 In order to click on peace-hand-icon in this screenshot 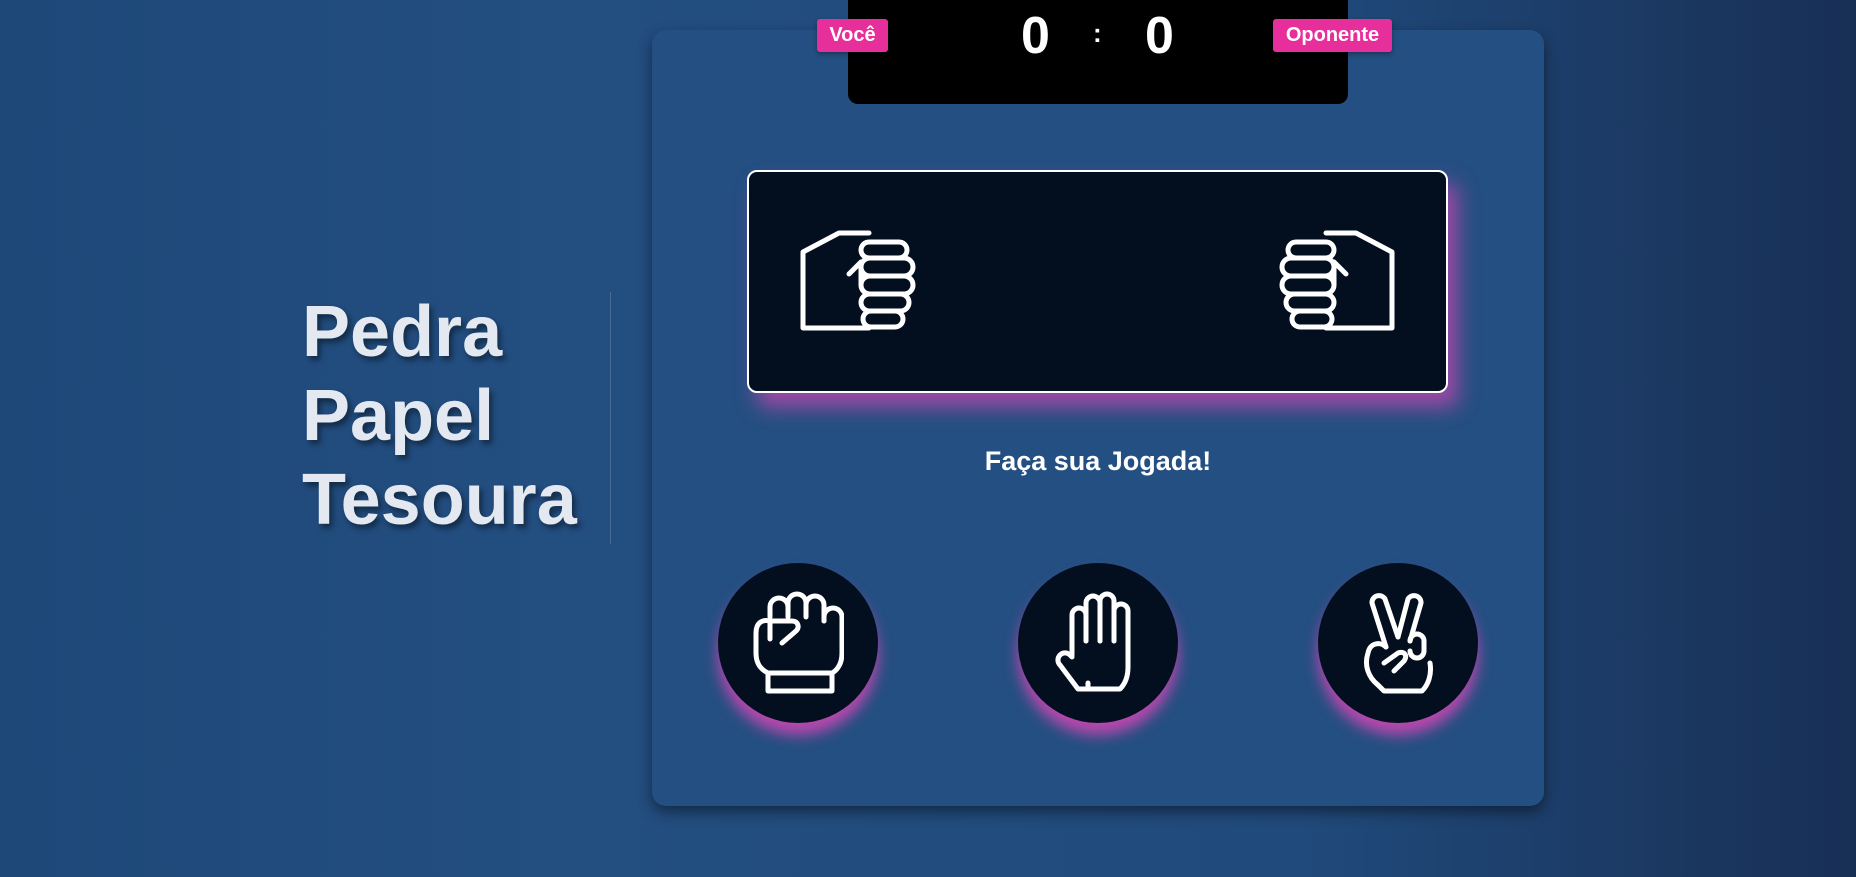, I will do `click(1398, 643)`.